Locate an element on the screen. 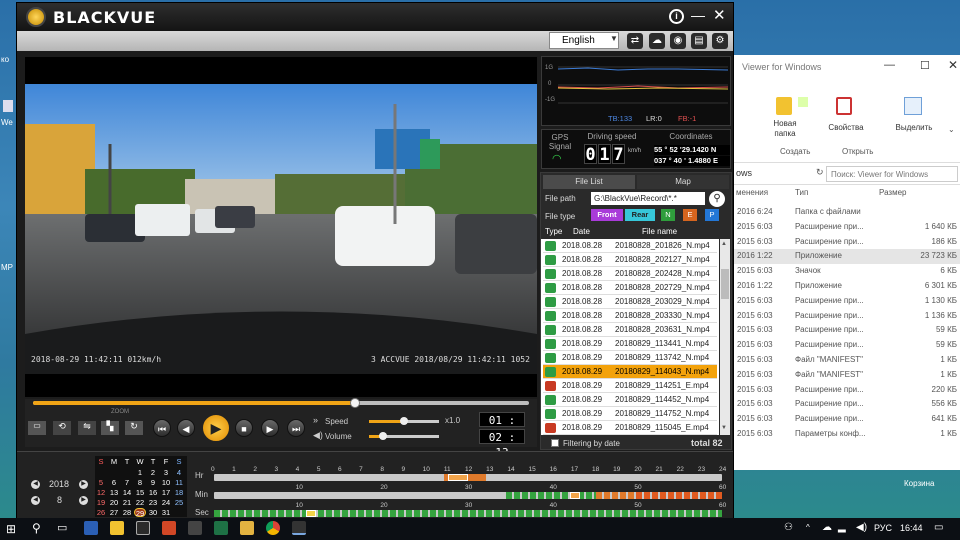 The width and height of the screenshot is (960, 540). table-row: 2018.08.28 20180828_203029_N.mp4 is located at coordinates (630, 302).